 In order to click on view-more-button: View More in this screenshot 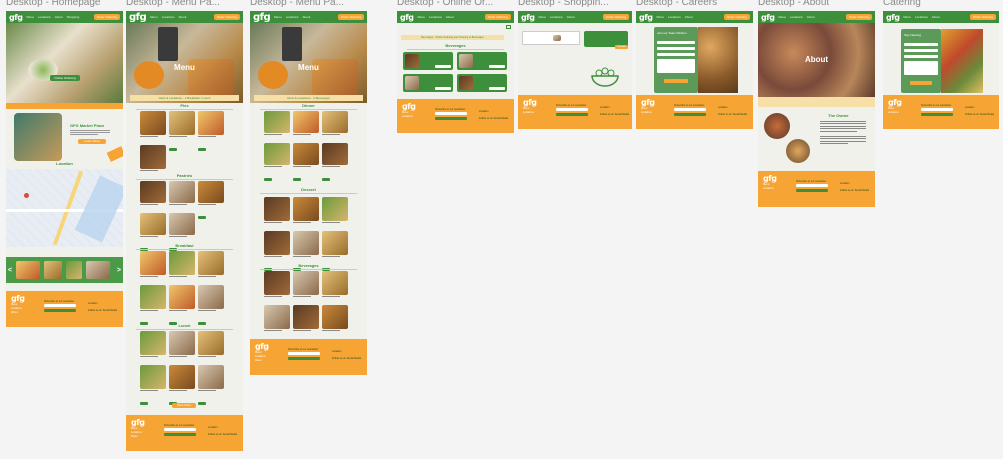, I will do `click(184, 405)`.